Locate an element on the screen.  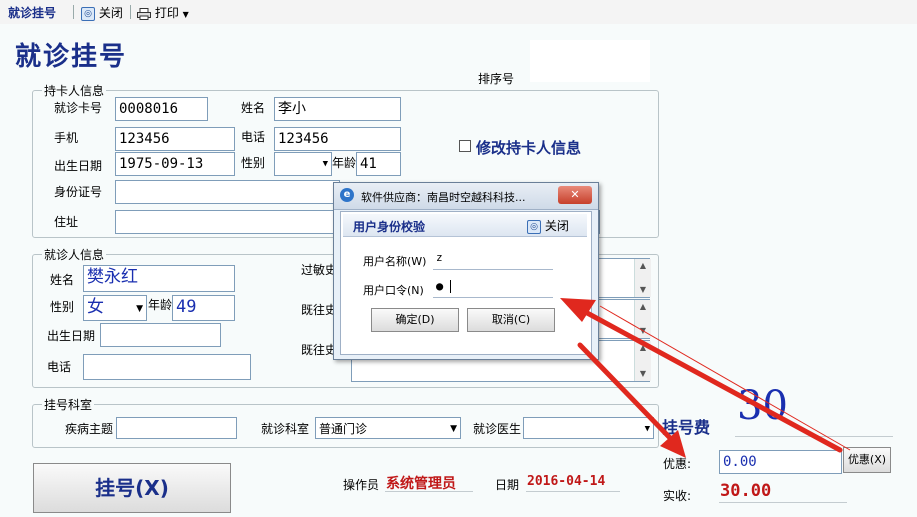
card-no-label: 就诊卡号 is located at coordinates (78, 108).